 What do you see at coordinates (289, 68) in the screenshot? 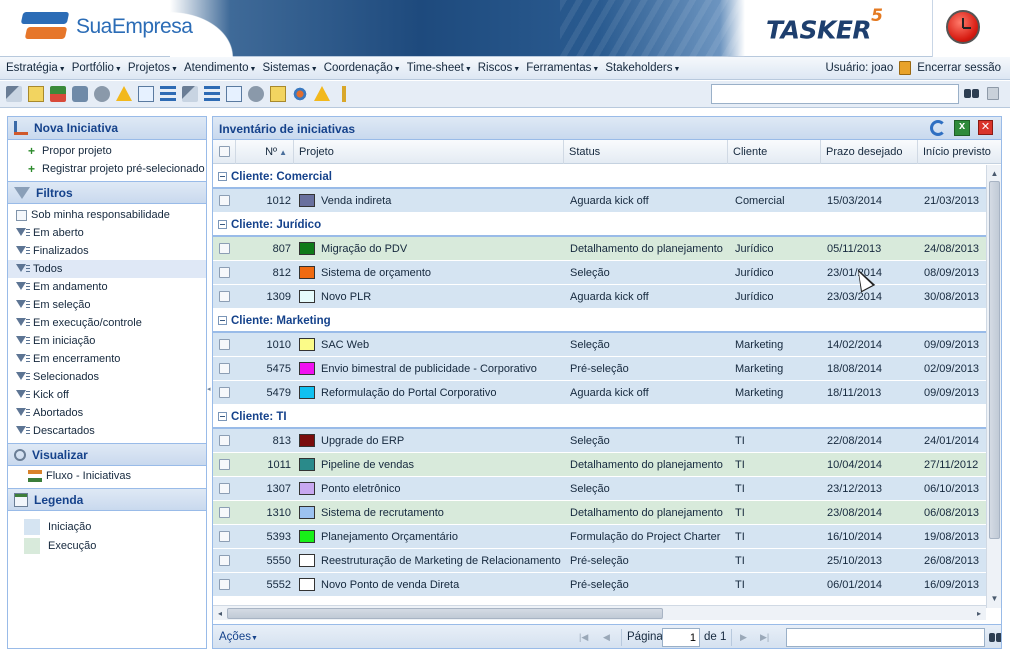
I see `menu-item-4: Sistemas▼` at bounding box center [289, 68].